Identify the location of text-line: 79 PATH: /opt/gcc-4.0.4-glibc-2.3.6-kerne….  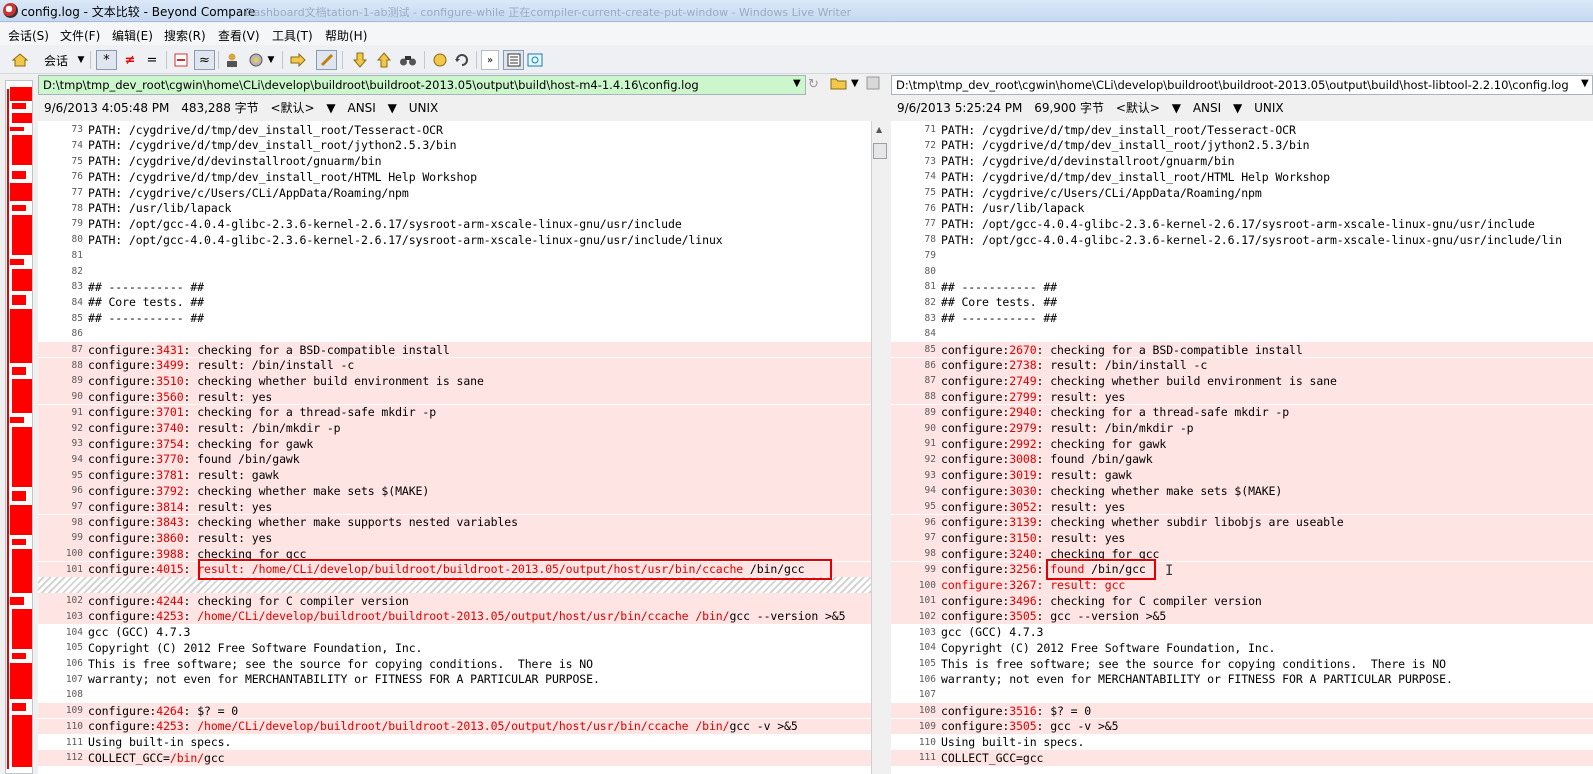
(454, 224).